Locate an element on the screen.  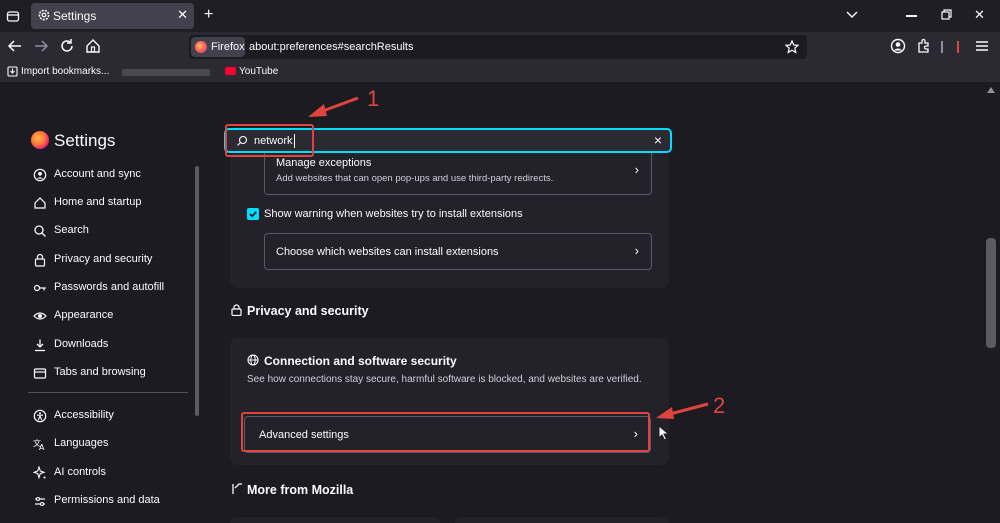
annotation-number-2: 2 is located at coordinates (719, 405).